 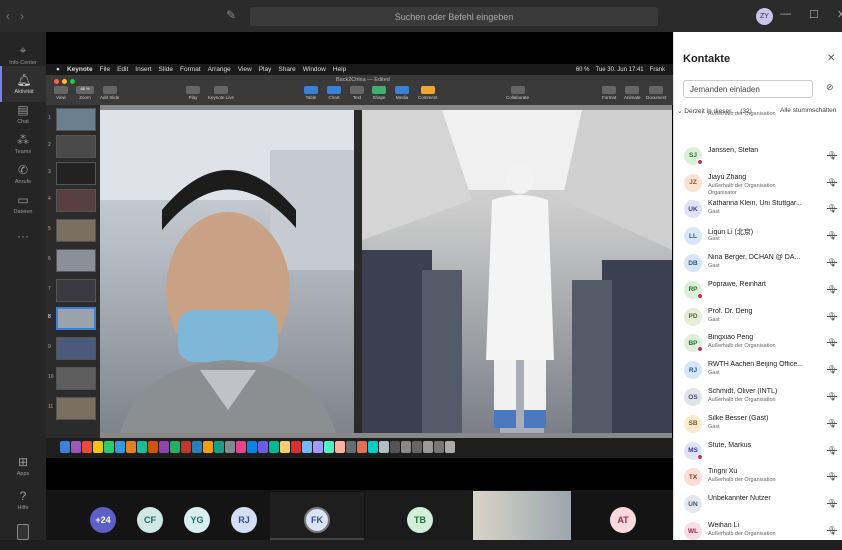 I want to click on search-input: Suchen oder Befehl eingeben, so click(x=454, y=16).